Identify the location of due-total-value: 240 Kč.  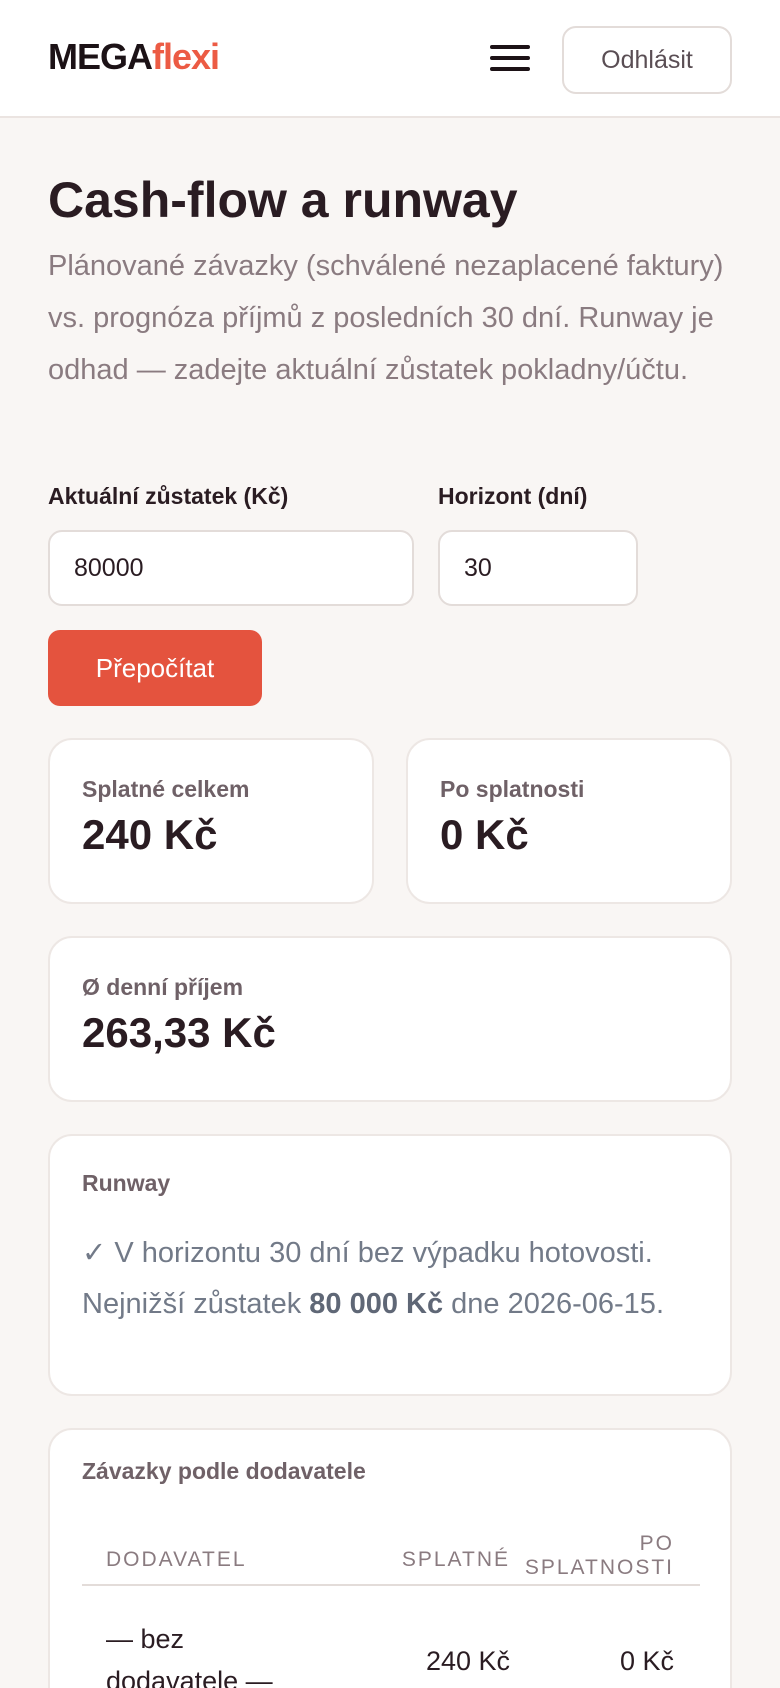
(150, 834).